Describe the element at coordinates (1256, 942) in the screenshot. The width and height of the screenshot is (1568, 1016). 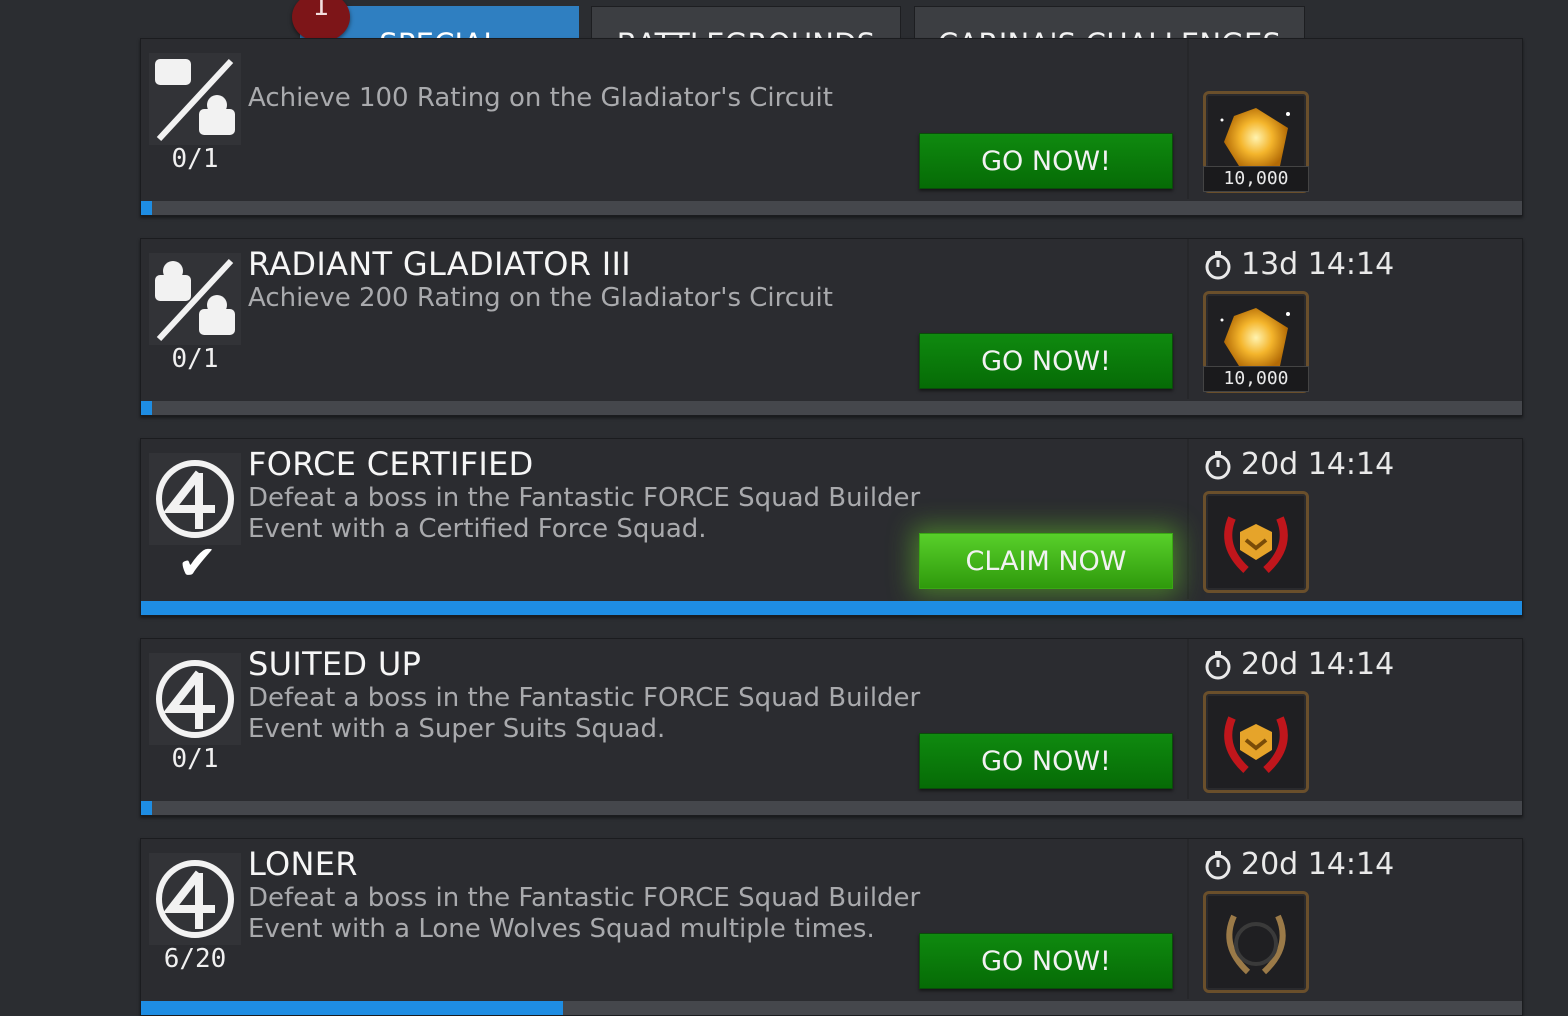
I see `bronze-laurel-icon` at that location.